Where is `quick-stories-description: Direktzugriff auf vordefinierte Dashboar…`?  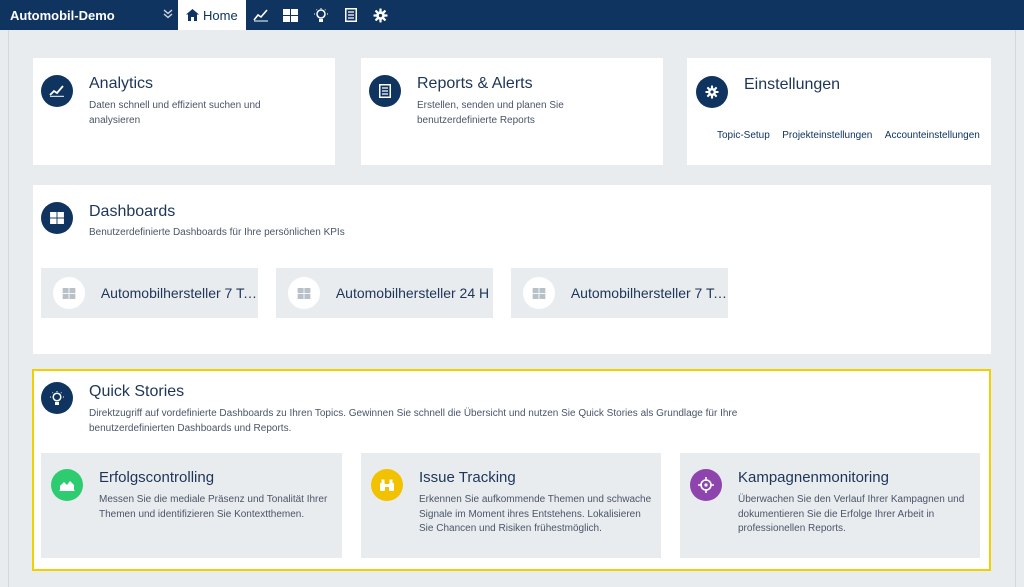
quick-stories-description: Direktzugriff auf vordefinierte Dashboar… is located at coordinates (413, 421).